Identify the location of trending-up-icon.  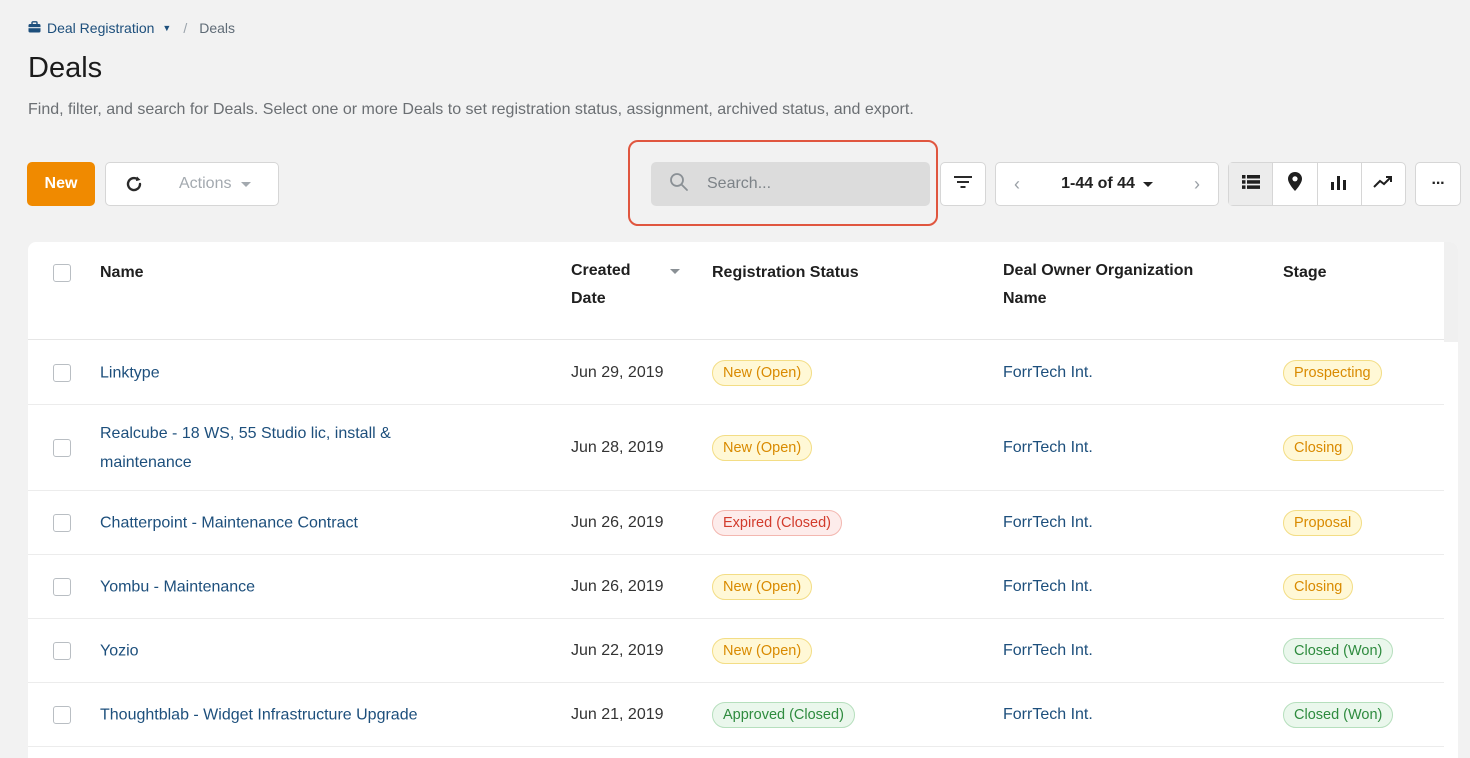
(1383, 184).